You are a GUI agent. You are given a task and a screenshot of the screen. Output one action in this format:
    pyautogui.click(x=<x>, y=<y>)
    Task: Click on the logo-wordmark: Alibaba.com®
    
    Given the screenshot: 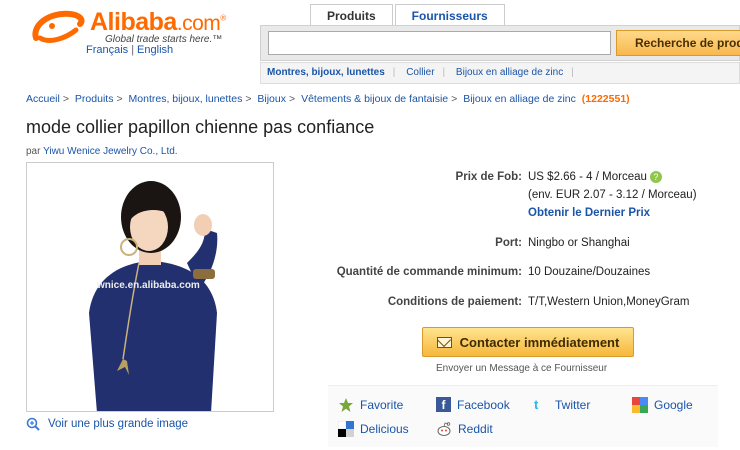 What is the action you would take?
    pyautogui.click(x=158, y=22)
    